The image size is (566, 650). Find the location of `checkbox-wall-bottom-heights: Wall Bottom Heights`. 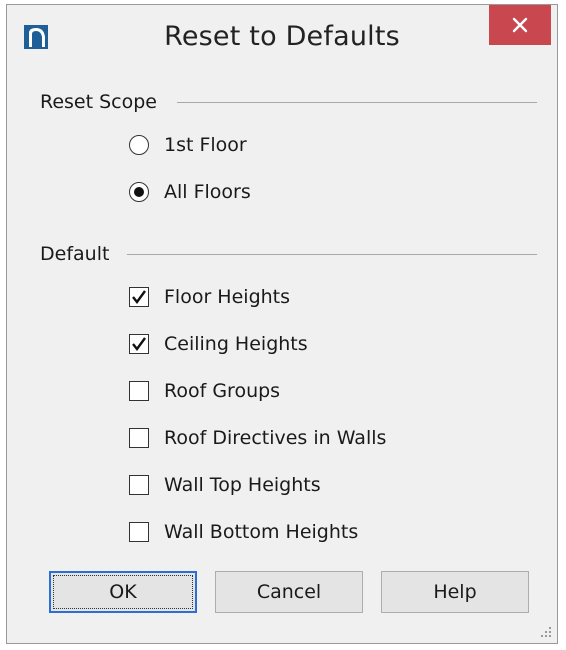

checkbox-wall-bottom-heights: Wall Bottom Heights is located at coordinates (243, 532).